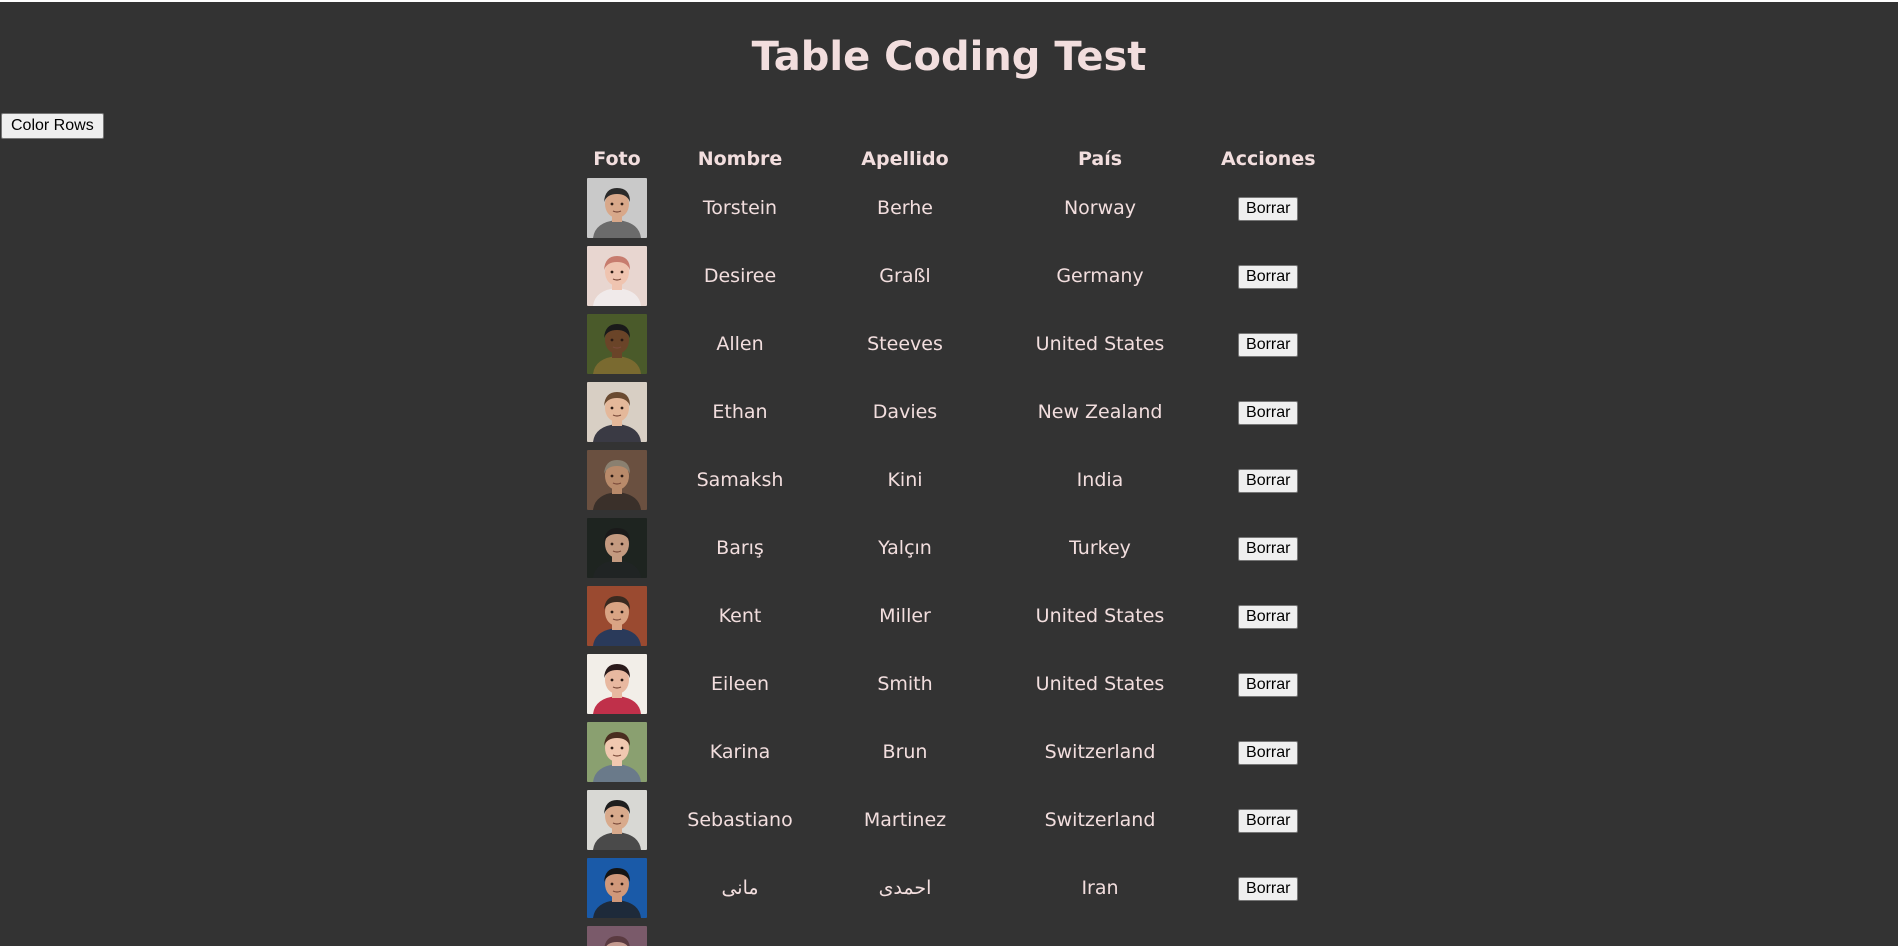  Describe the element at coordinates (740, 934) in the screenshot. I see `cell-nombre` at that location.